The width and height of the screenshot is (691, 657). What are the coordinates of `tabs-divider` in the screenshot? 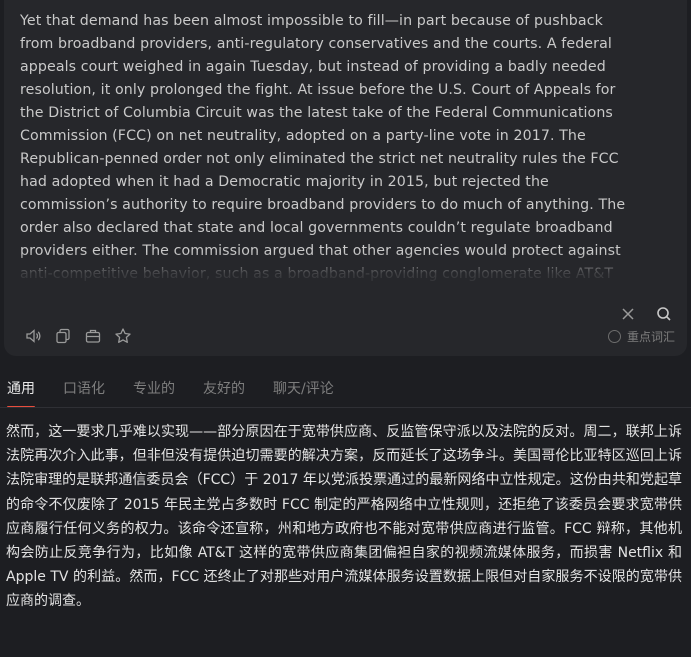 It's located at (345, 407).